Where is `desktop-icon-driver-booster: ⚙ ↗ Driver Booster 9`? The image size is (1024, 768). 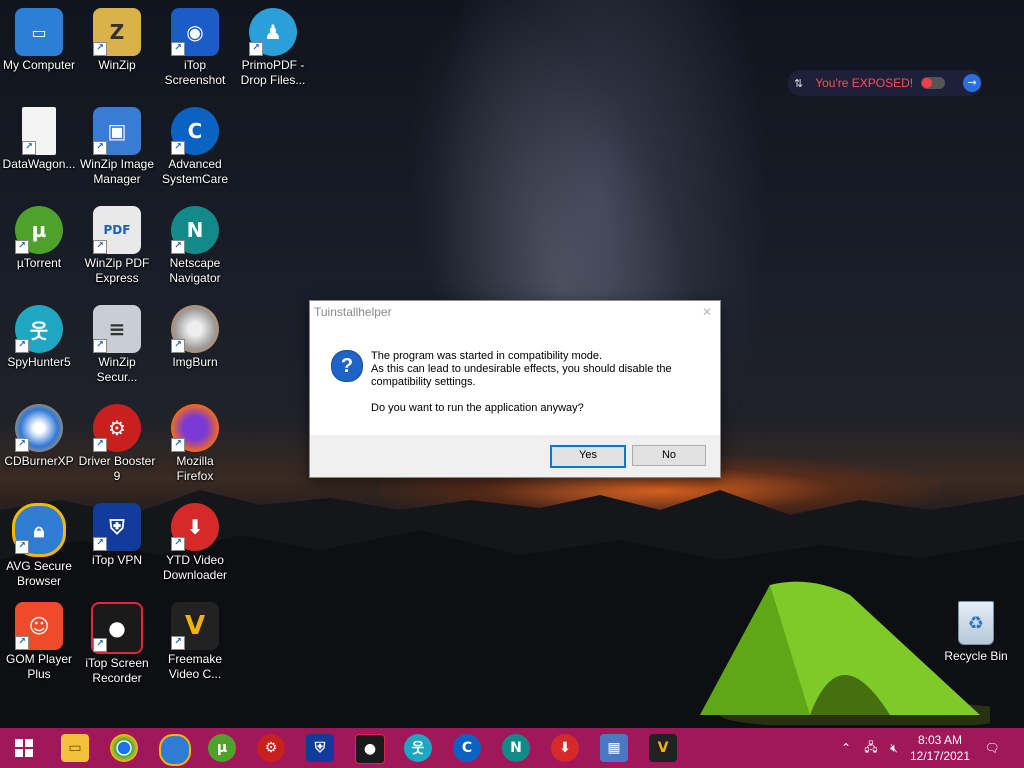
desktop-icon-driver-booster: ⚙ ↗ Driver Booster 9 is located at coordinates (117, 444).